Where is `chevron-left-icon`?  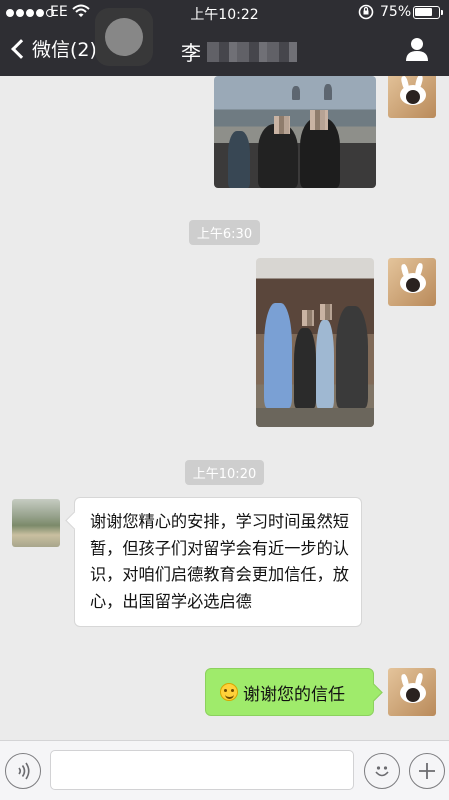
chevron-left-icon is located at coordinates (21, 48).